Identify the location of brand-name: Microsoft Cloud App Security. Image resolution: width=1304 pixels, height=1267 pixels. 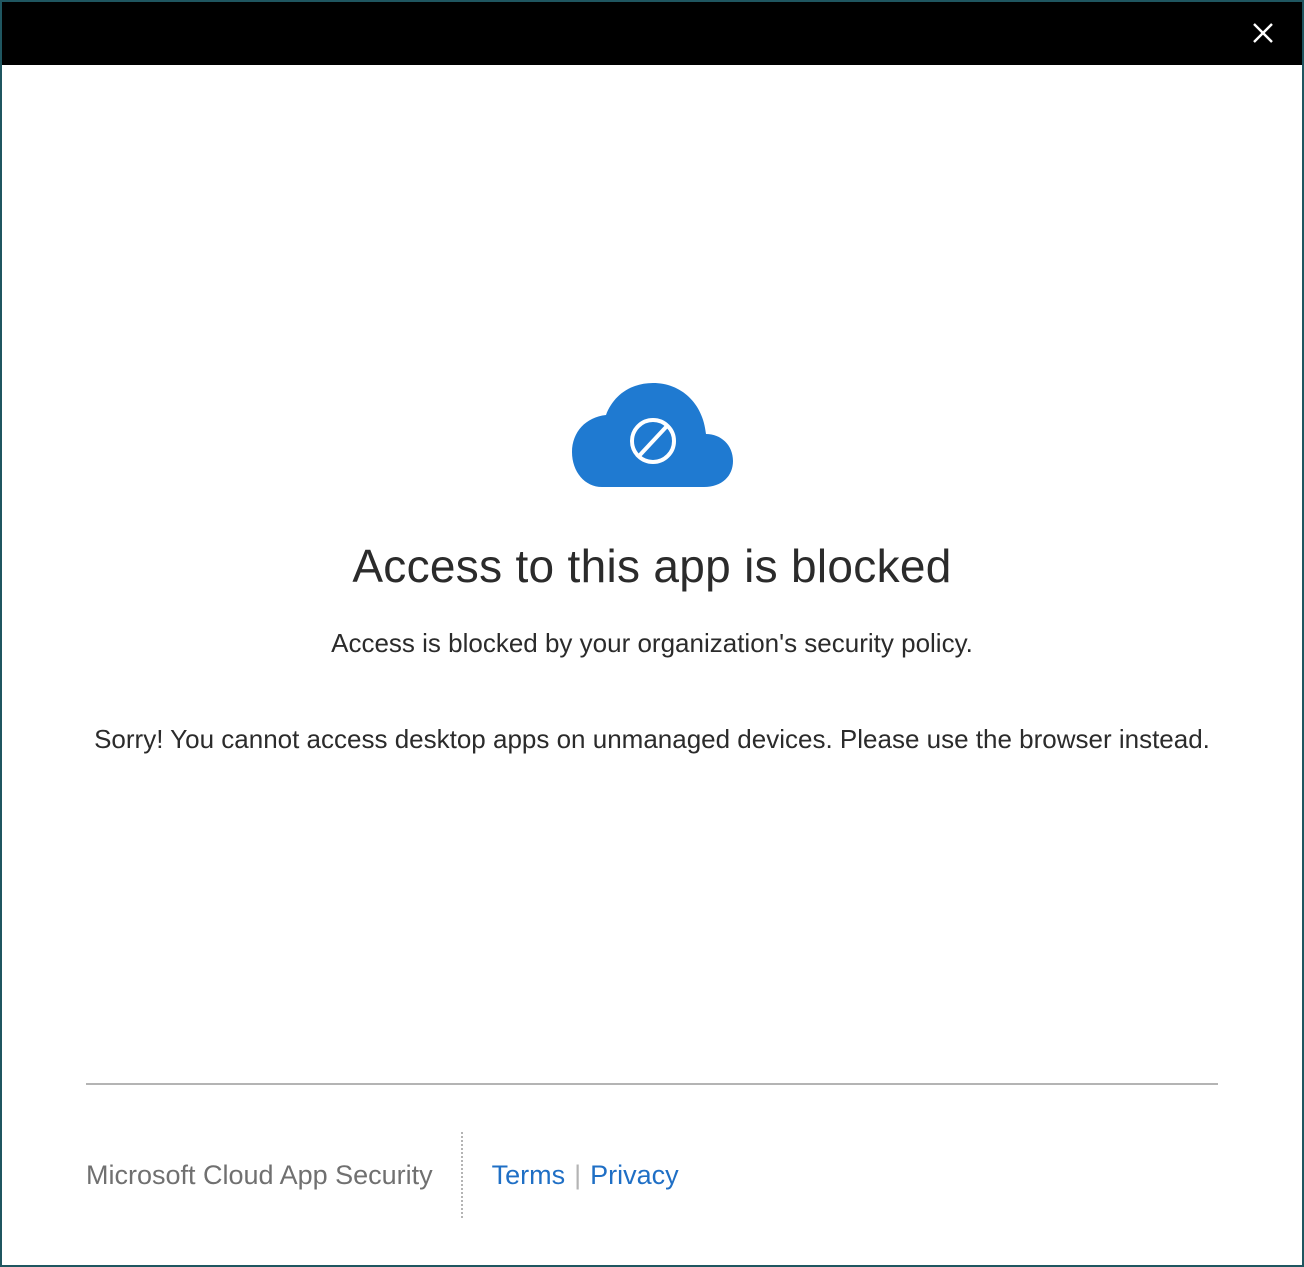
(259, 1174).